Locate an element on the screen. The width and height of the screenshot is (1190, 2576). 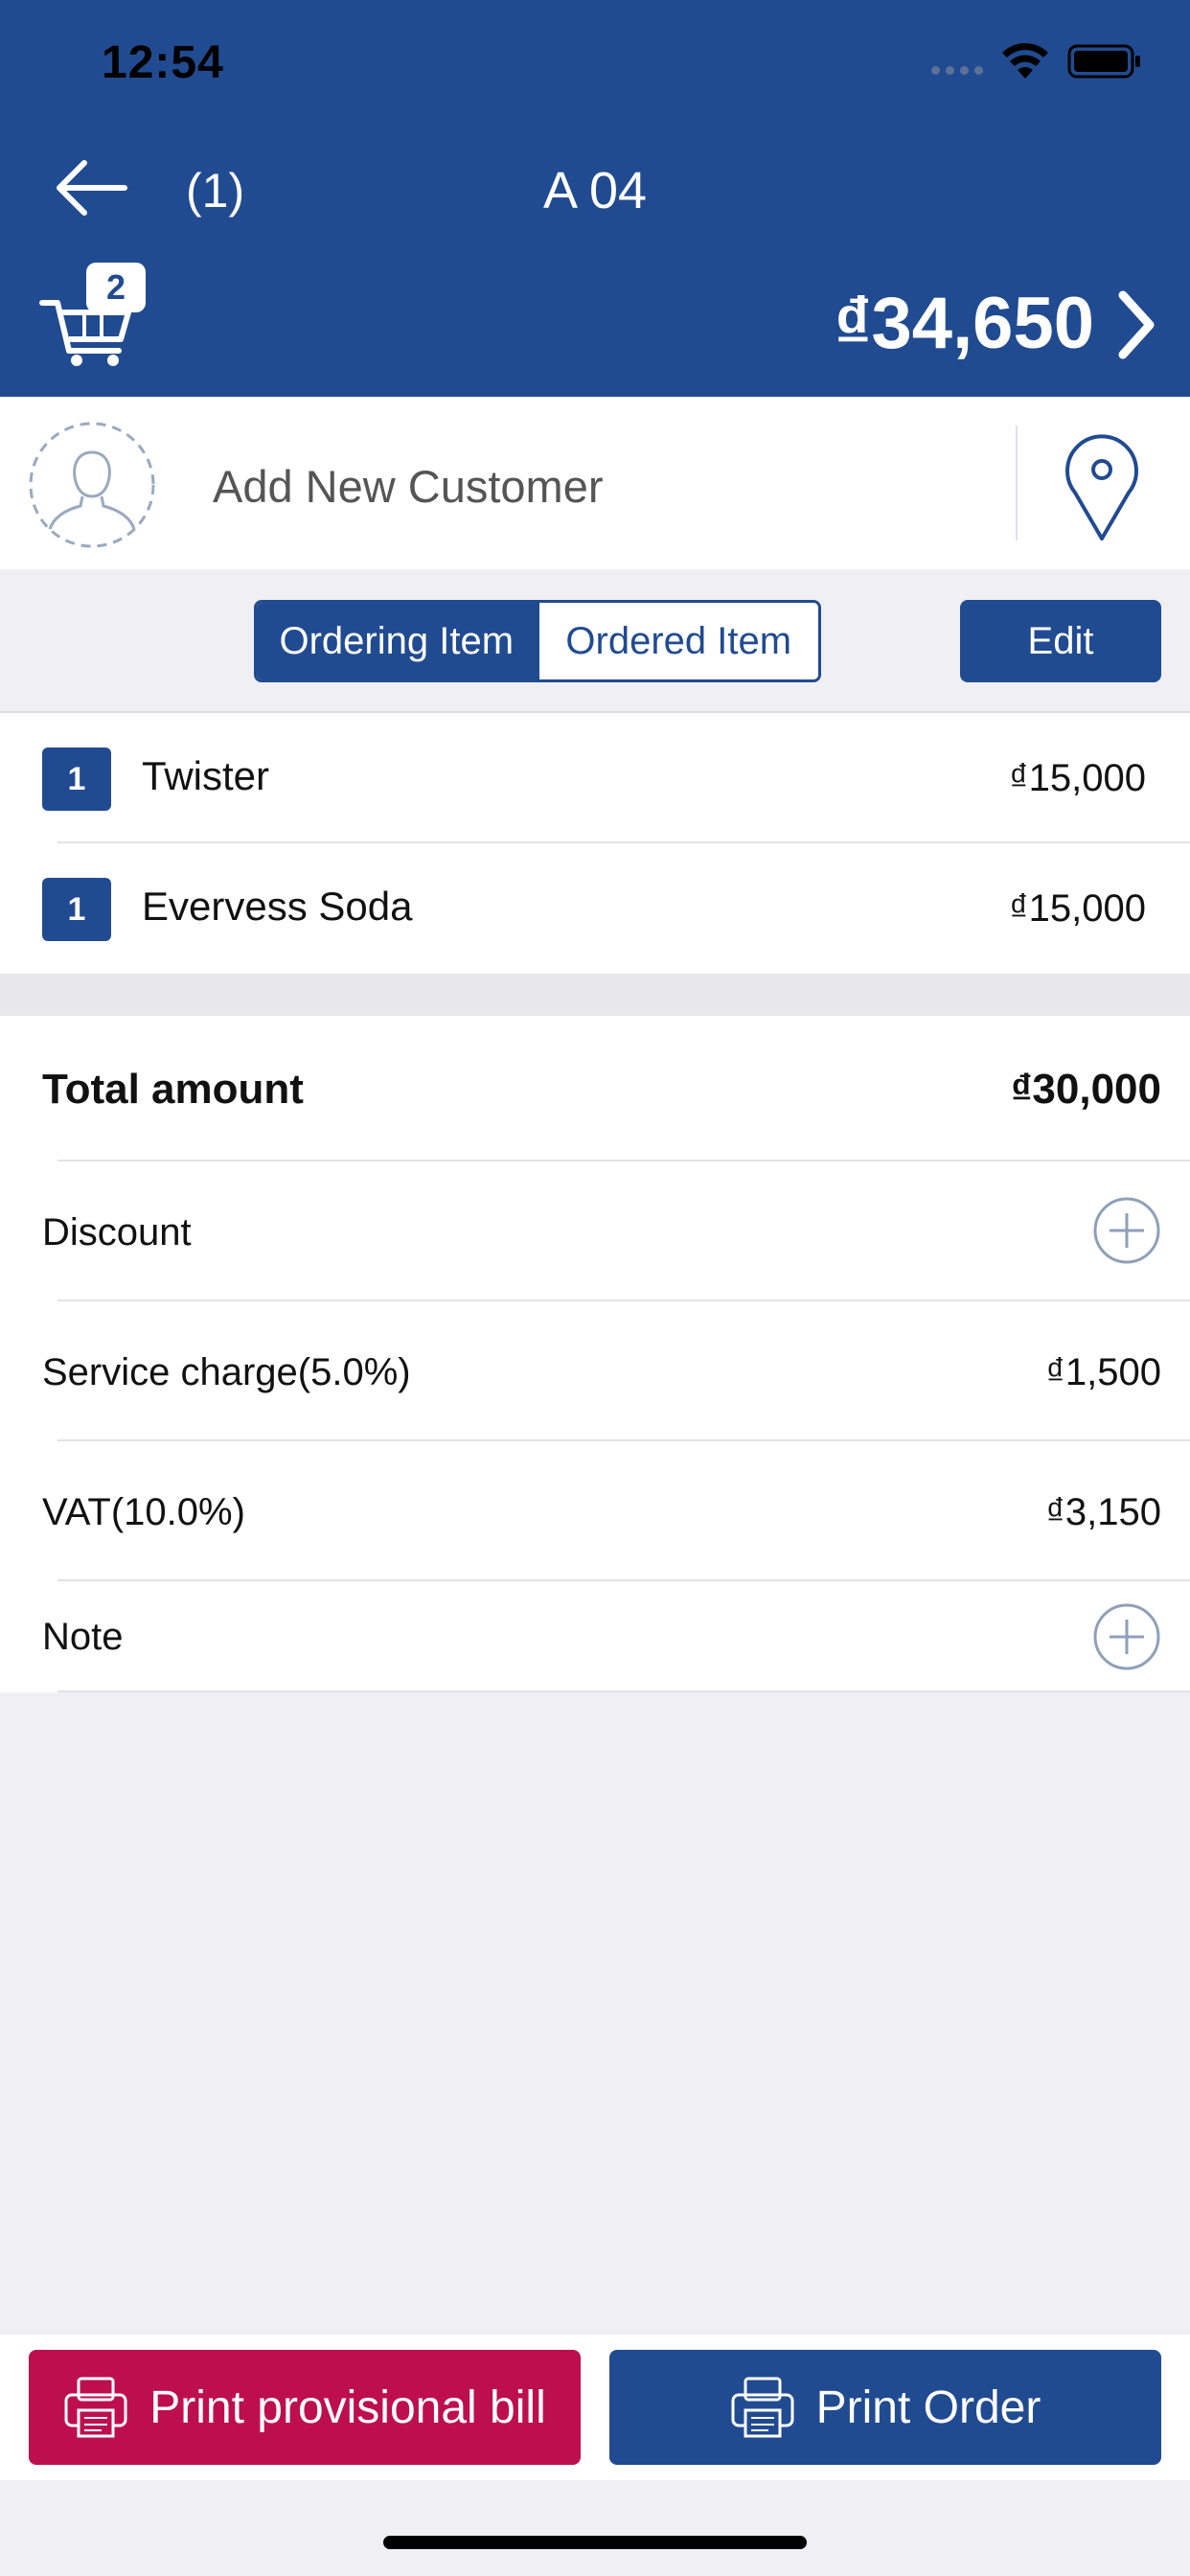
add-note-icon is located at coordinates (1127, 1636).